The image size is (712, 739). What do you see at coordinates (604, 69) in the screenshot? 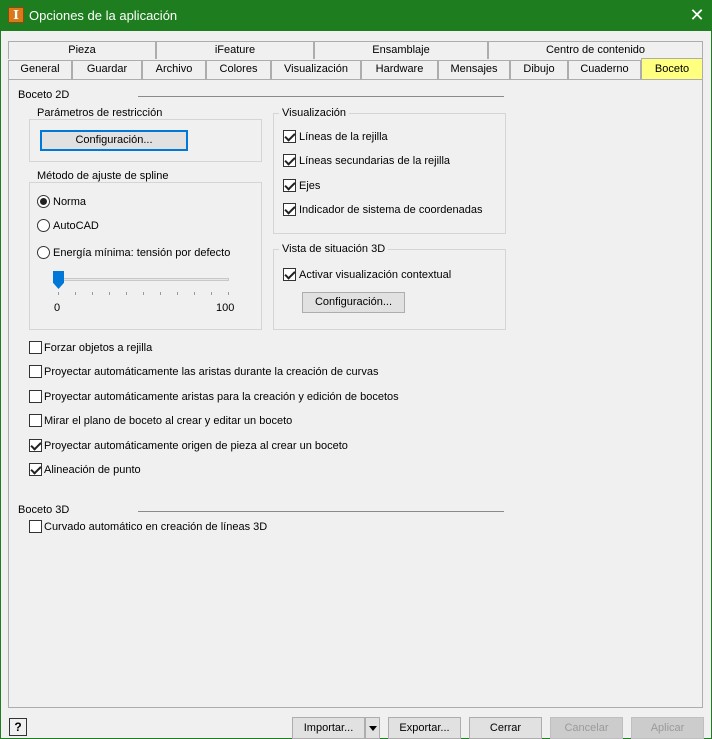
I see `tab-cuaderno: Cuaderno` at bounding box center [604, 69].